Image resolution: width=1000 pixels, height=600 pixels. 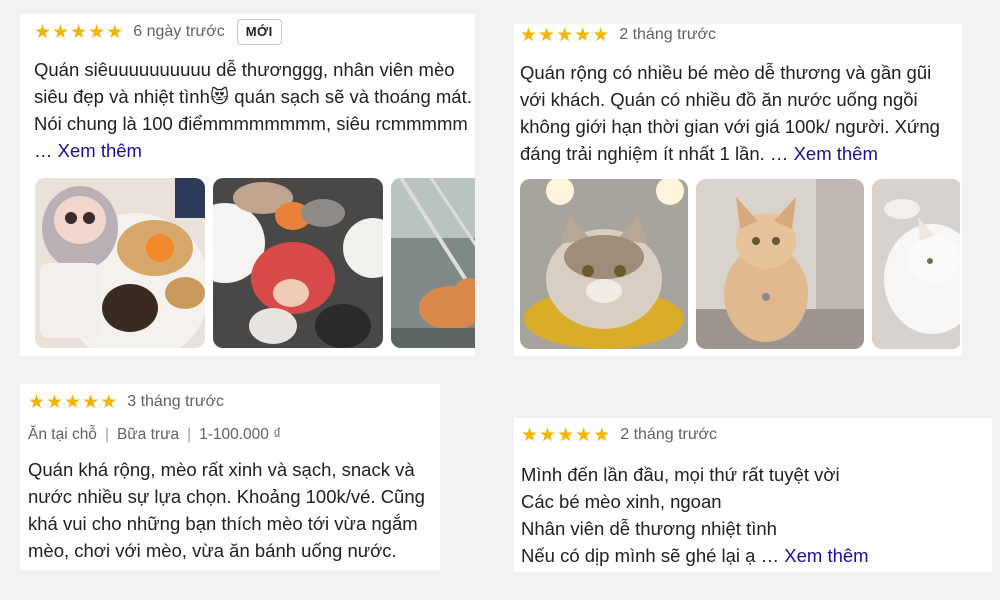 I want to click on tabby-cat-photo, so click(x=604, y=264).